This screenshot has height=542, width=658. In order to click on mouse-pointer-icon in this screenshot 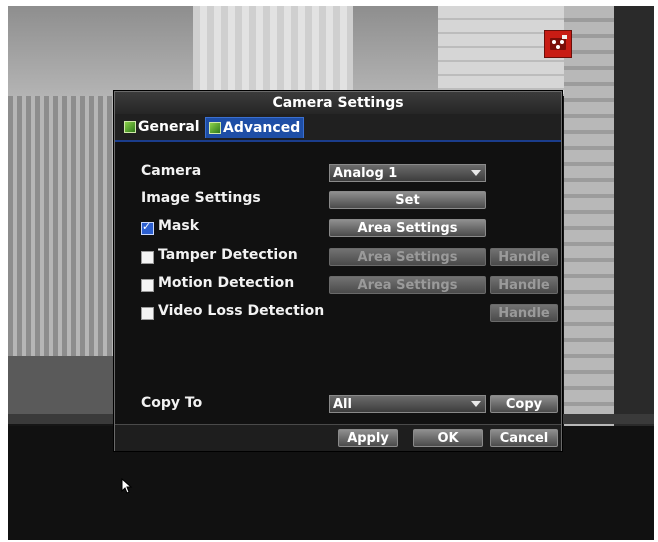, I will do `click(127, 486)`.